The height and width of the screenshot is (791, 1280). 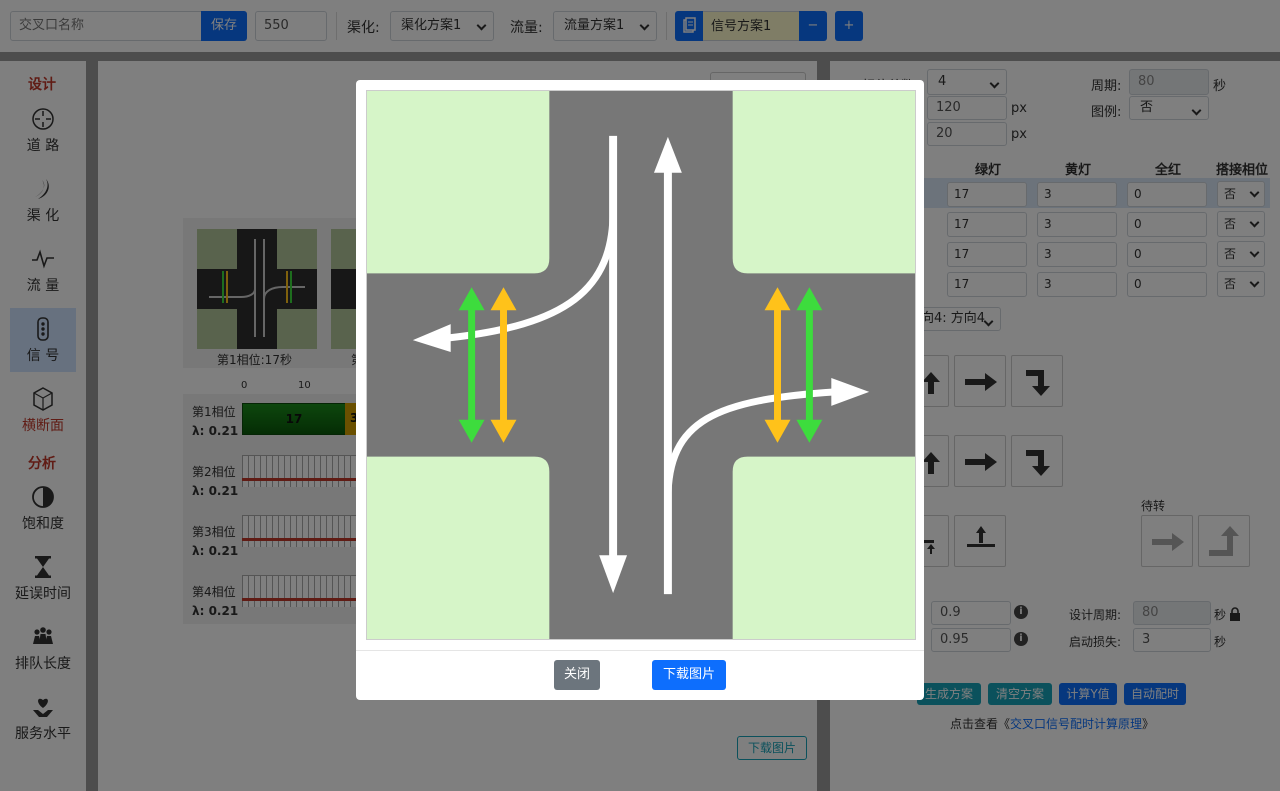 What do you see at coordinates (689, 675) in the screenshot?
I see `modal-download-button: 下载图片` at bounding box center [689, 675].